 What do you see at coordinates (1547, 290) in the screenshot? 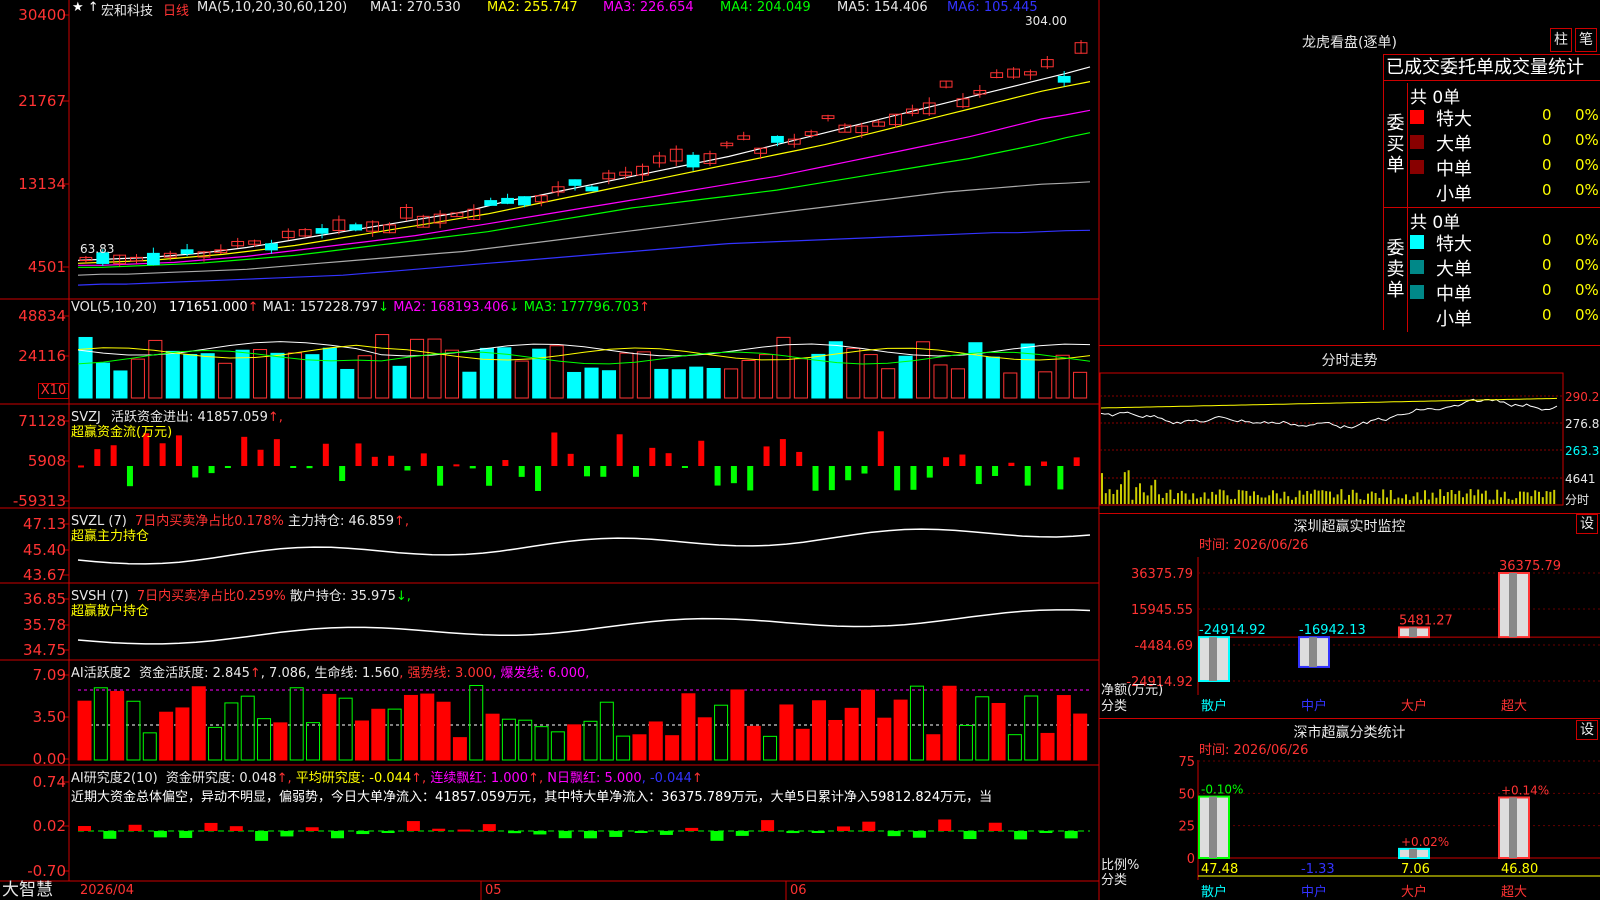
I see `sell-count: 0` at bounding box center [1547, 290].